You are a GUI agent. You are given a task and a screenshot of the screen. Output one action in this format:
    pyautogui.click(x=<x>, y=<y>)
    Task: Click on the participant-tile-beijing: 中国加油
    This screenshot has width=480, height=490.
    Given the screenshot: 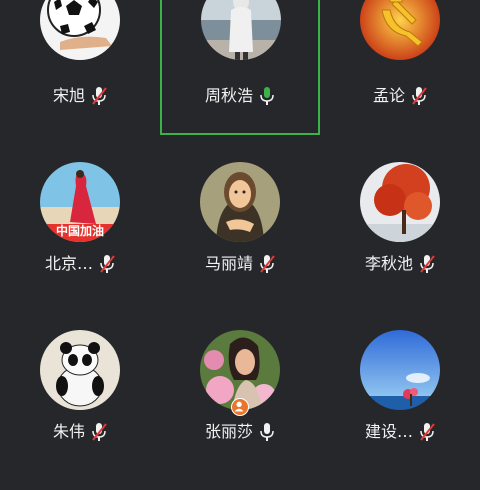 What is the action you would take?
    pyautogui.click(x=80, y=240)
    